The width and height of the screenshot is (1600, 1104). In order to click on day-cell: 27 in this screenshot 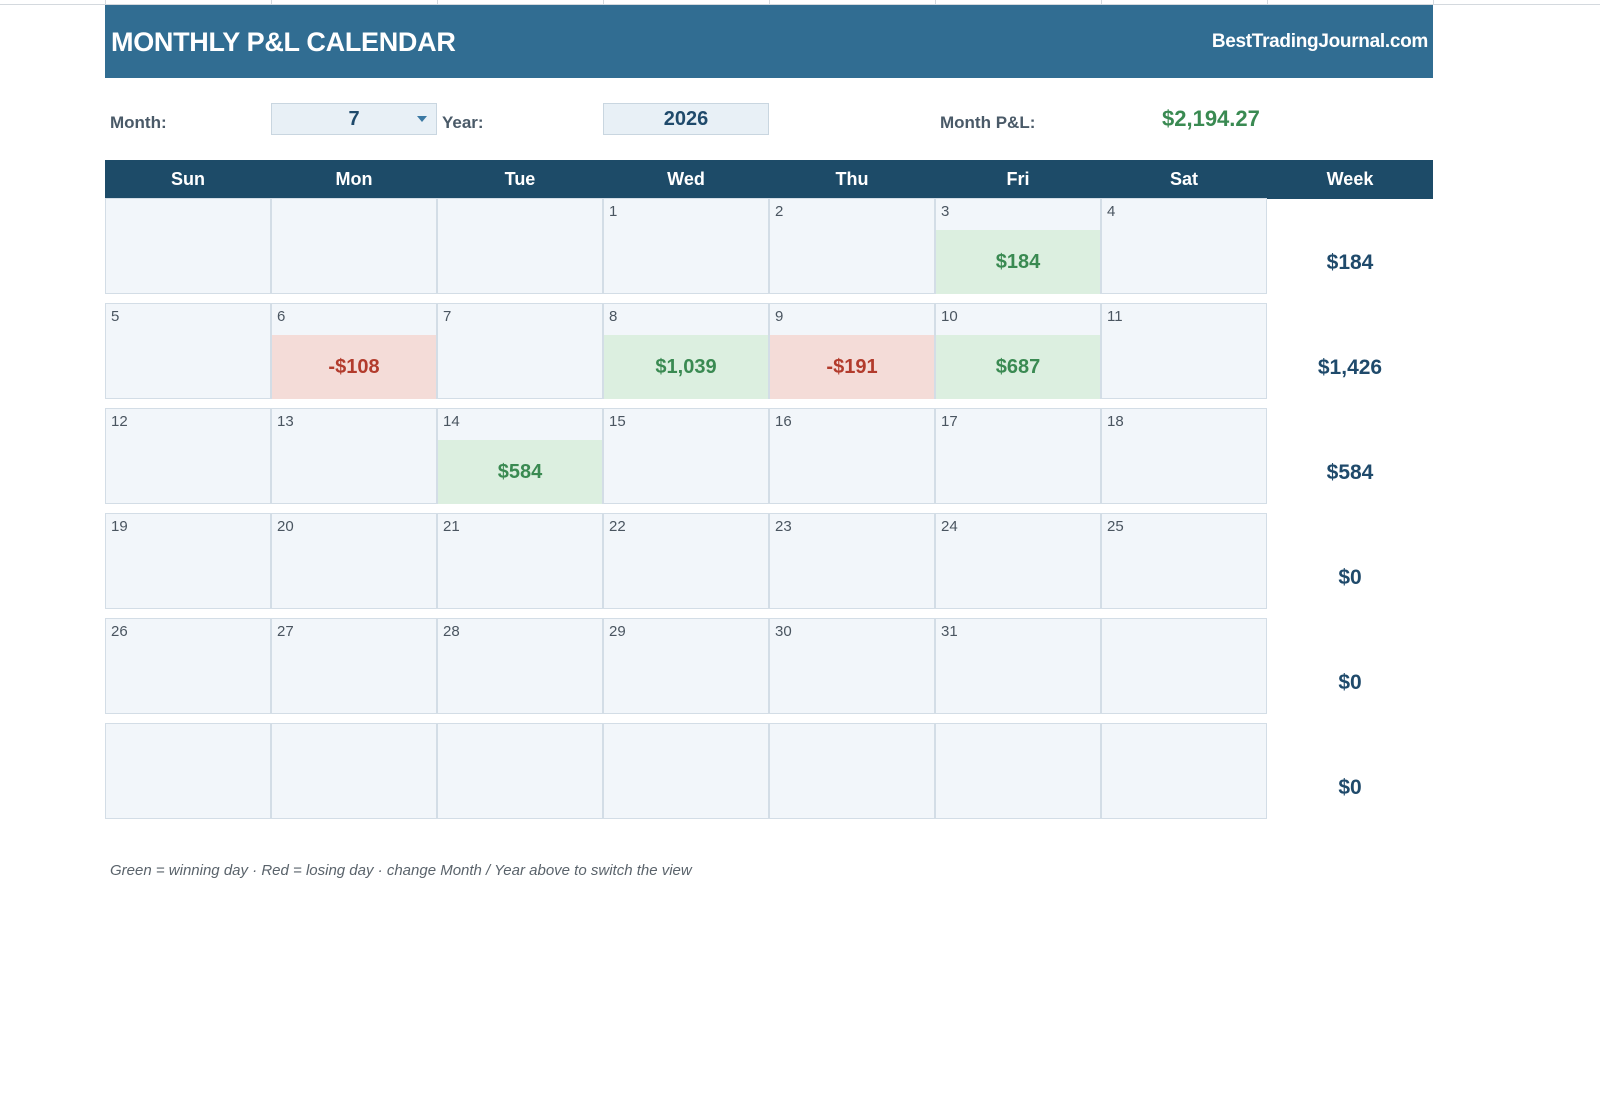, I will do `click(354, 666)`.